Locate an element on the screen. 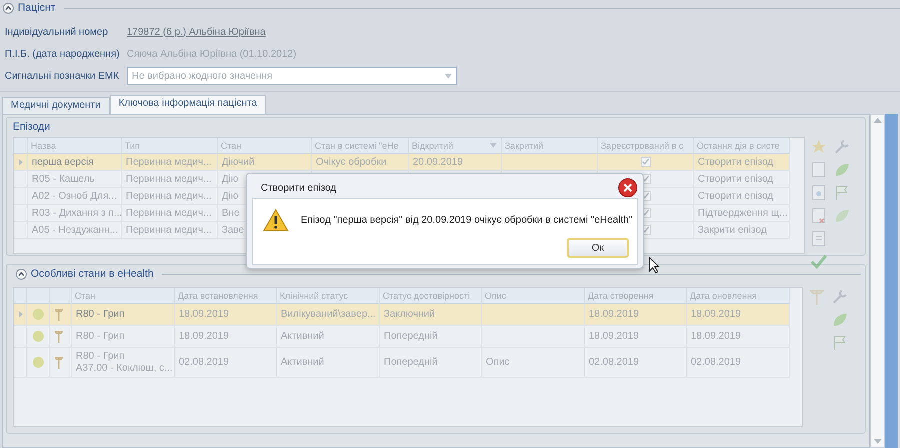  close-icon is located at coordinates (628, 188).